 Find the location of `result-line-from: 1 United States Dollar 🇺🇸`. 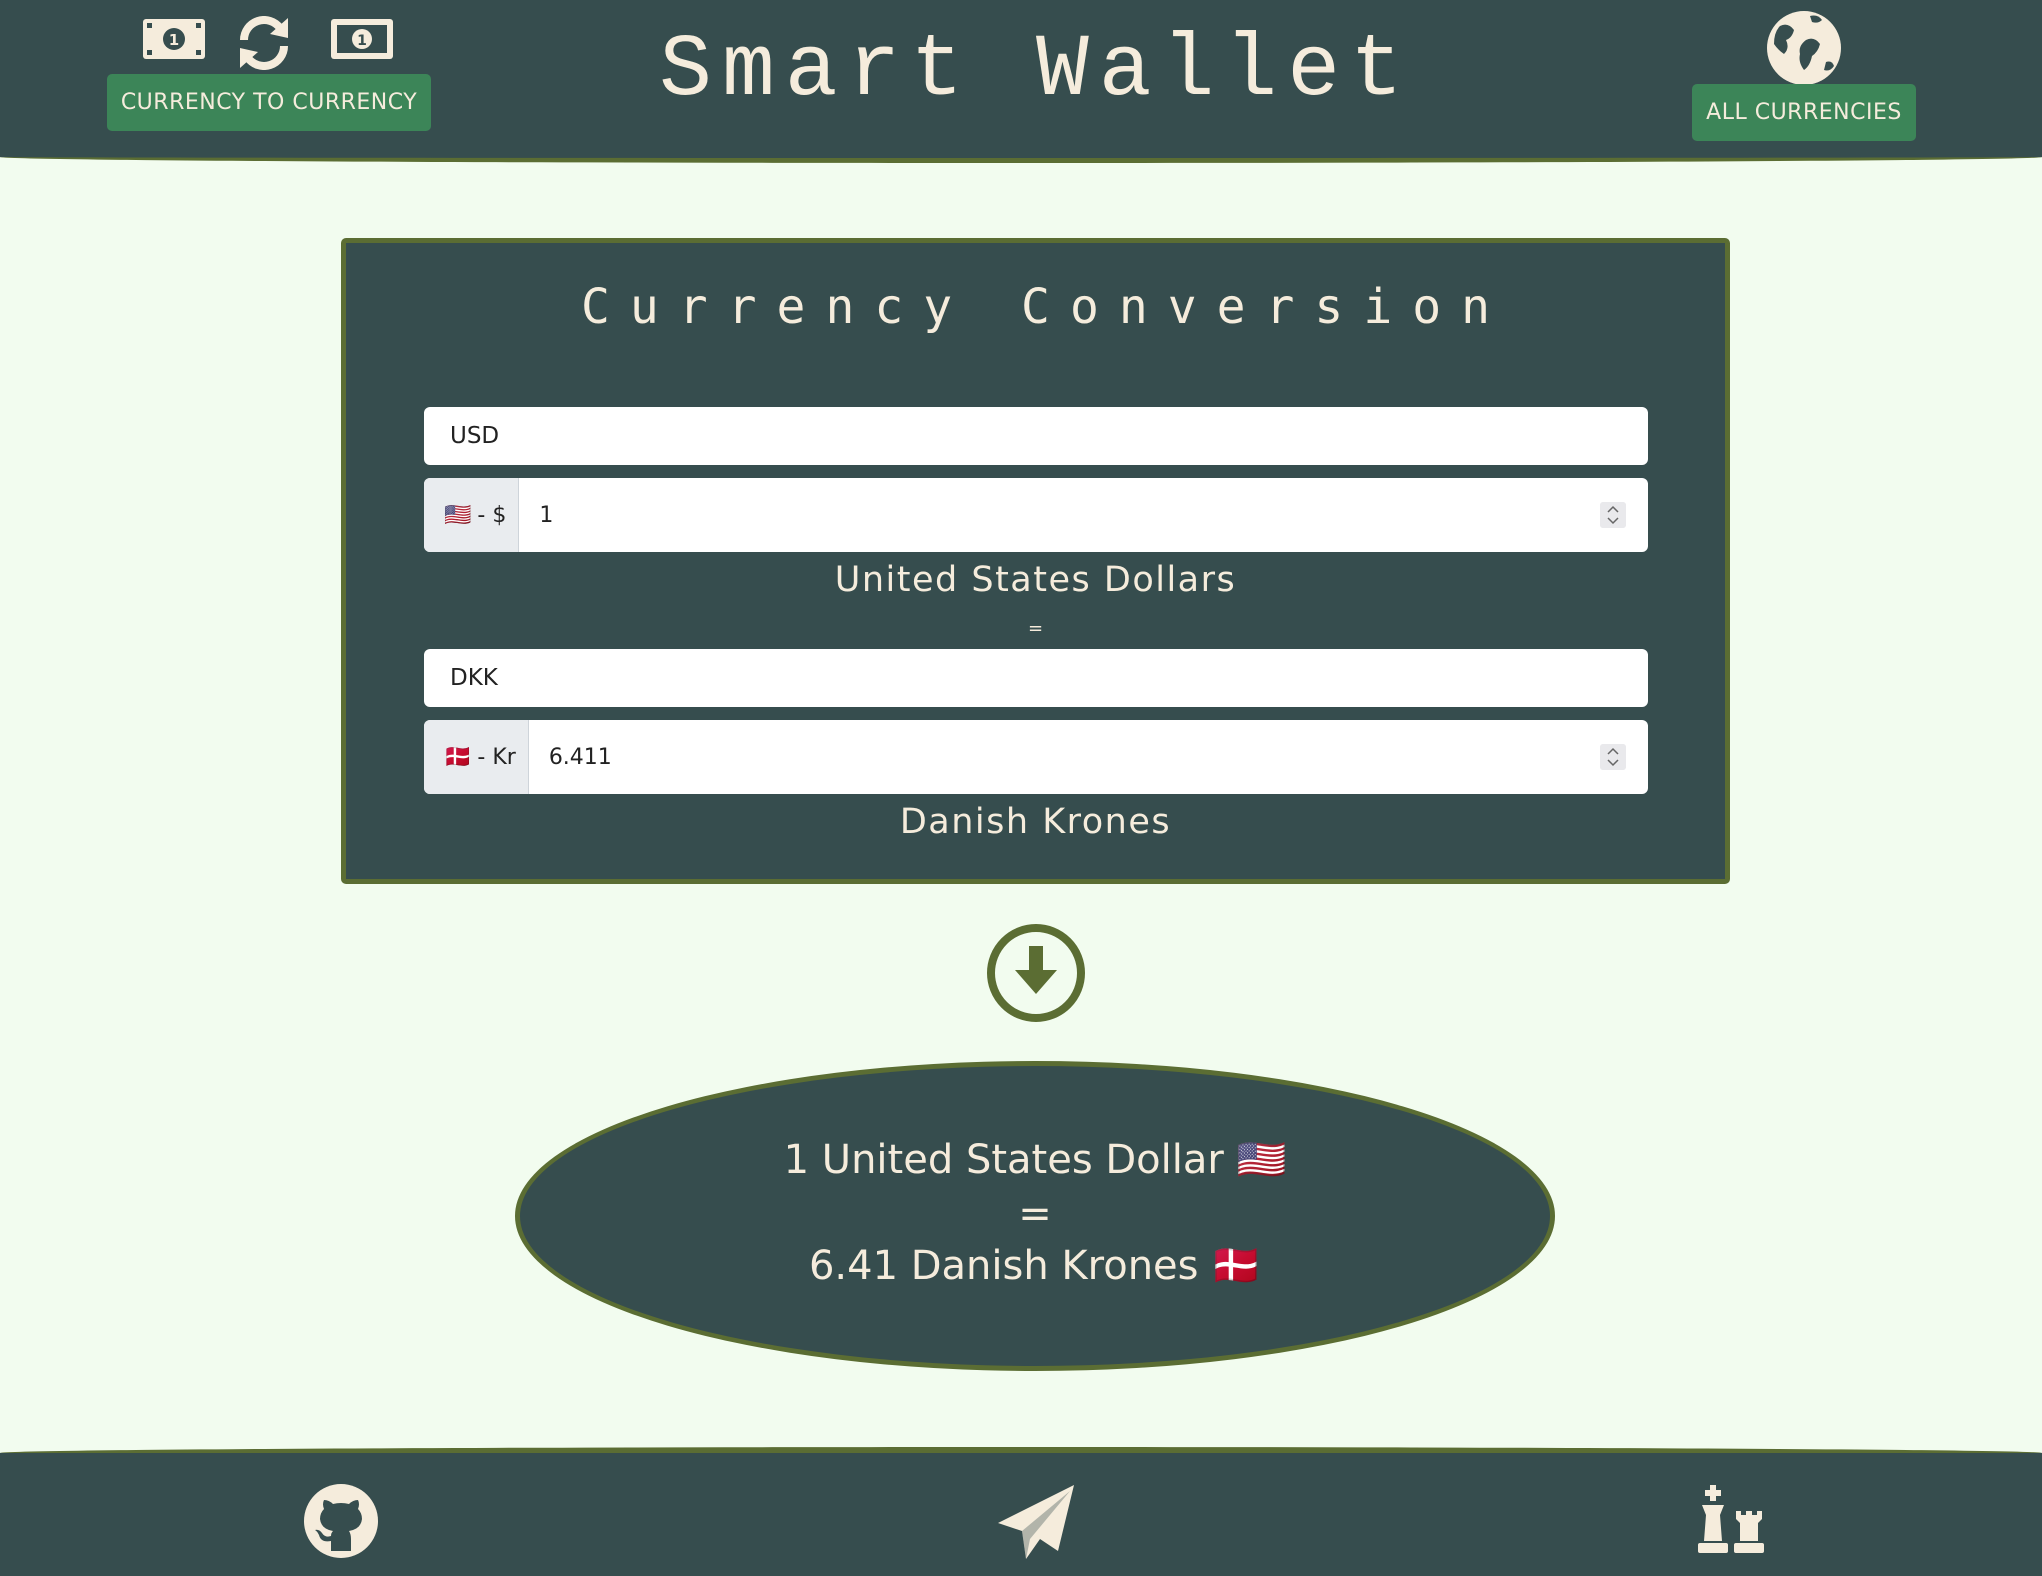

result-line-from: 1 United States Dollar 🇺🇸 is located at coordinates (1035, 1160).